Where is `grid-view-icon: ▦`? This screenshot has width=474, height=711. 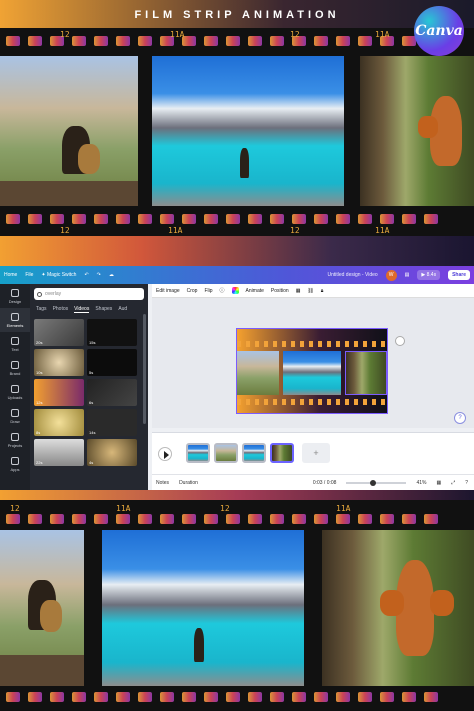 grid-view-icon: ▦ is located at coordinates (438, 483).